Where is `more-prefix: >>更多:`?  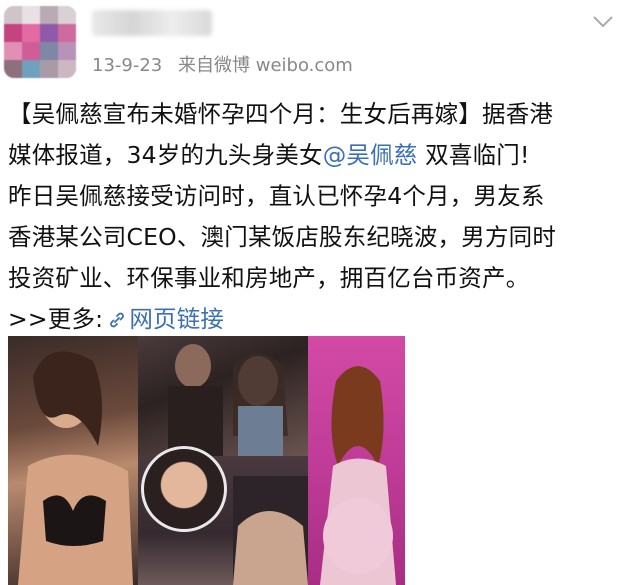
more-prefix: >>更多: is located at coordinates (56, 319).